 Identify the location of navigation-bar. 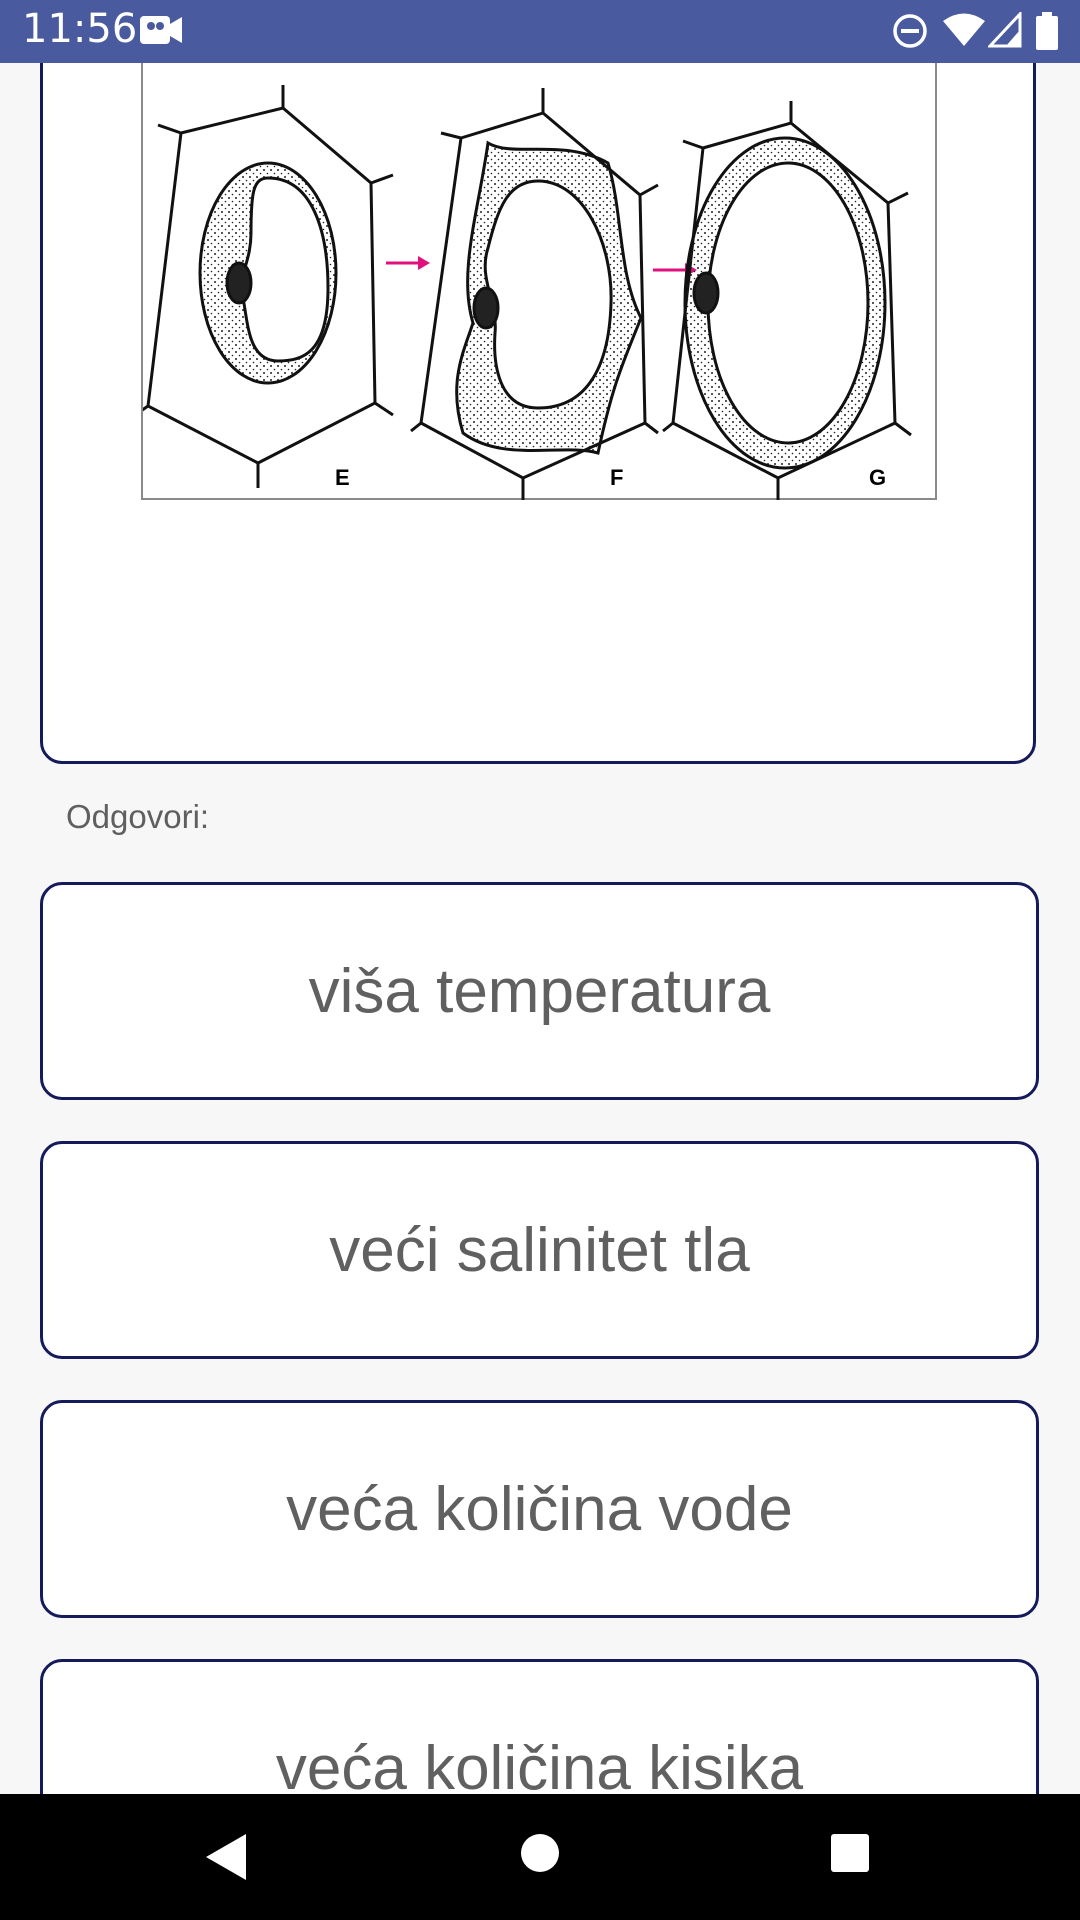
(540, 1857).